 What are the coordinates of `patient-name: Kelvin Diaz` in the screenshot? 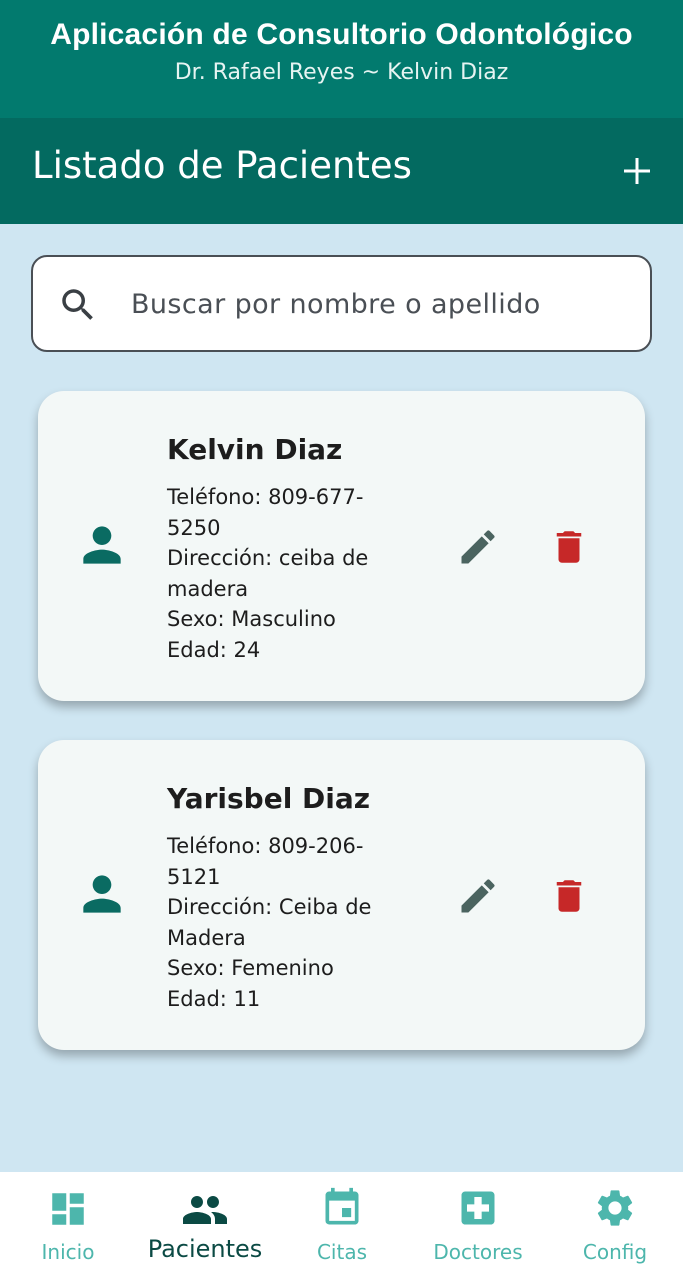 It's located at (255, 449).